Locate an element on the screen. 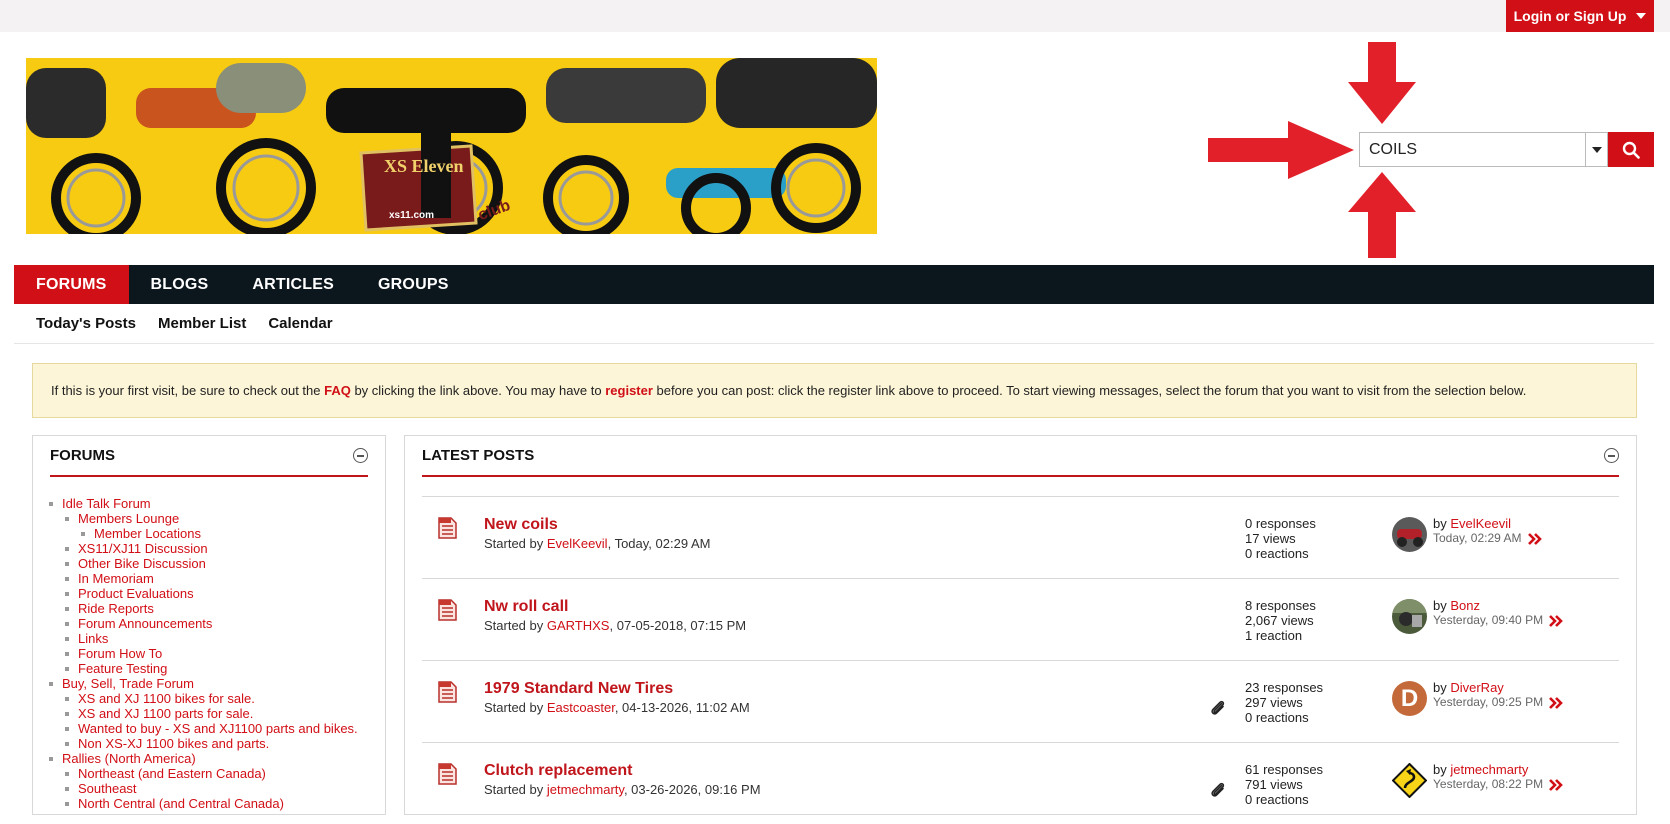 This screenshot has width=1670, height=824. banner-motorcycles-image is located at coordinates (451, 146).